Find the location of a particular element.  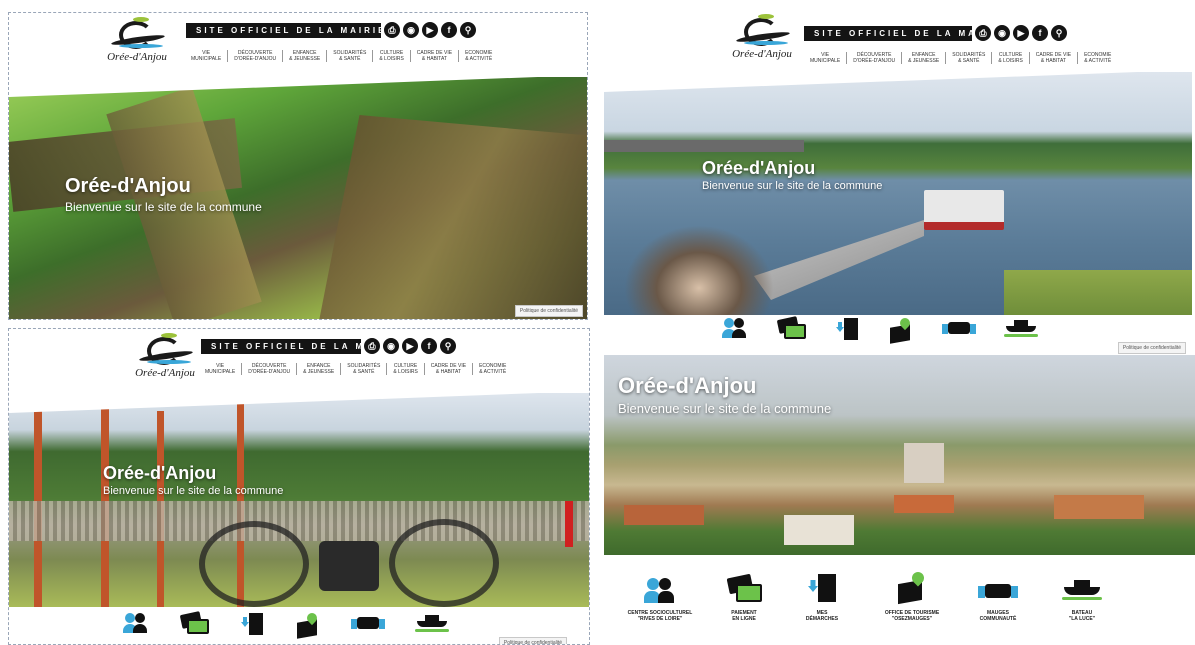

quick-link-office-tourisme: OFFICE DE TOURISME "OSEZMAUGES" is located at coordinates (912, 602).